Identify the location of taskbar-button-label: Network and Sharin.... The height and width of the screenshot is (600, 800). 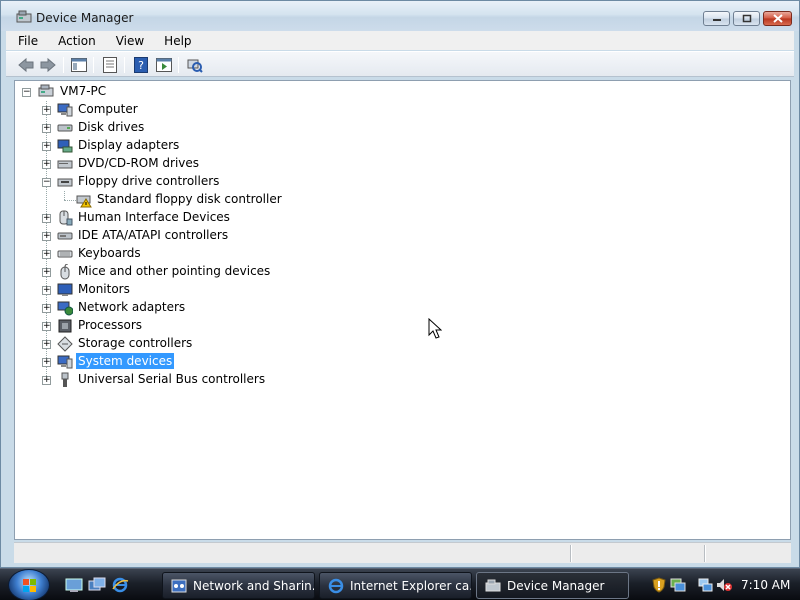
(254, 585).